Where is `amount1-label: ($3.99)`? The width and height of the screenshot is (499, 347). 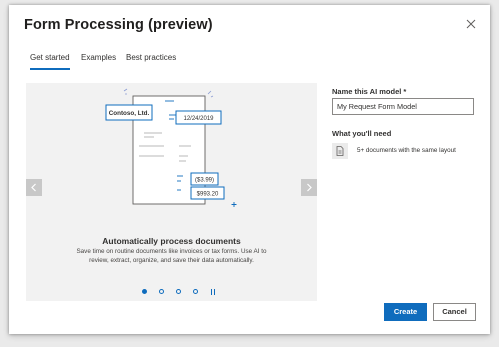 amount1-label: ($3.99) is located at coordinates (204, 181).